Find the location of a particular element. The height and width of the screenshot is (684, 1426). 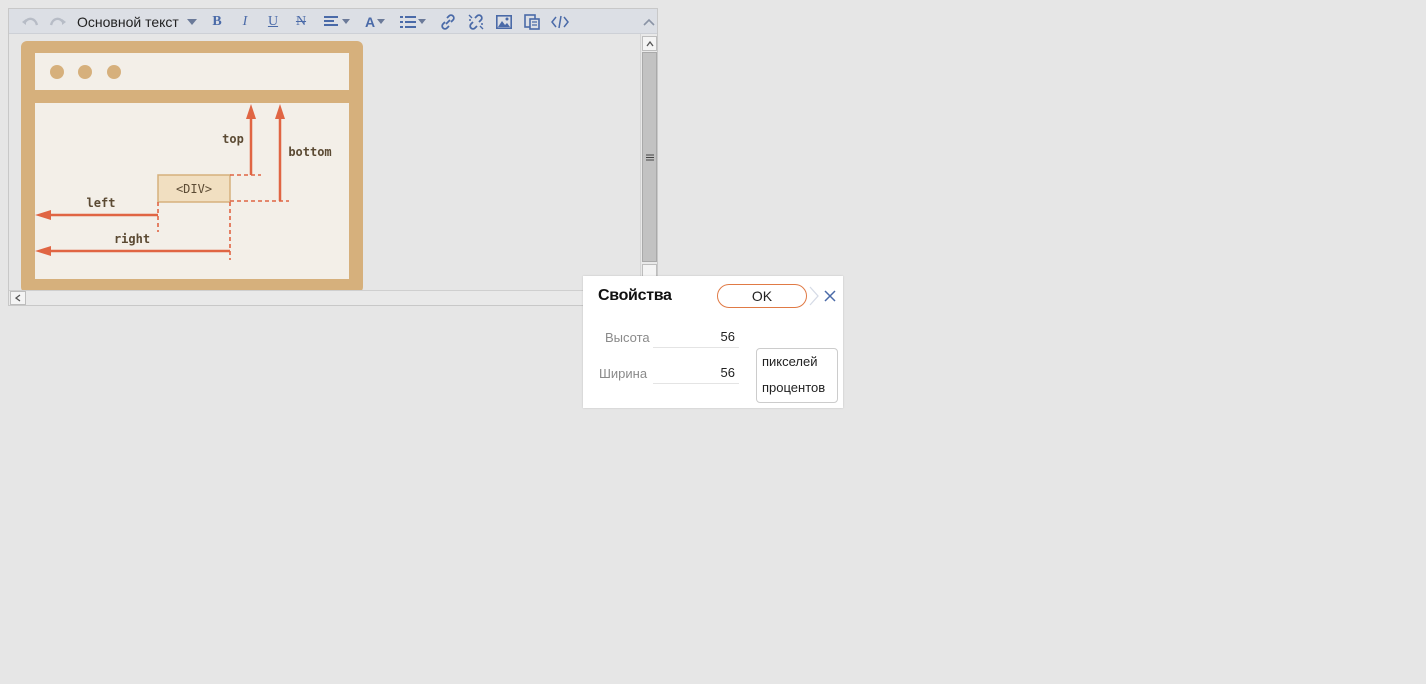

align-button is located at coordinates (337, 21).